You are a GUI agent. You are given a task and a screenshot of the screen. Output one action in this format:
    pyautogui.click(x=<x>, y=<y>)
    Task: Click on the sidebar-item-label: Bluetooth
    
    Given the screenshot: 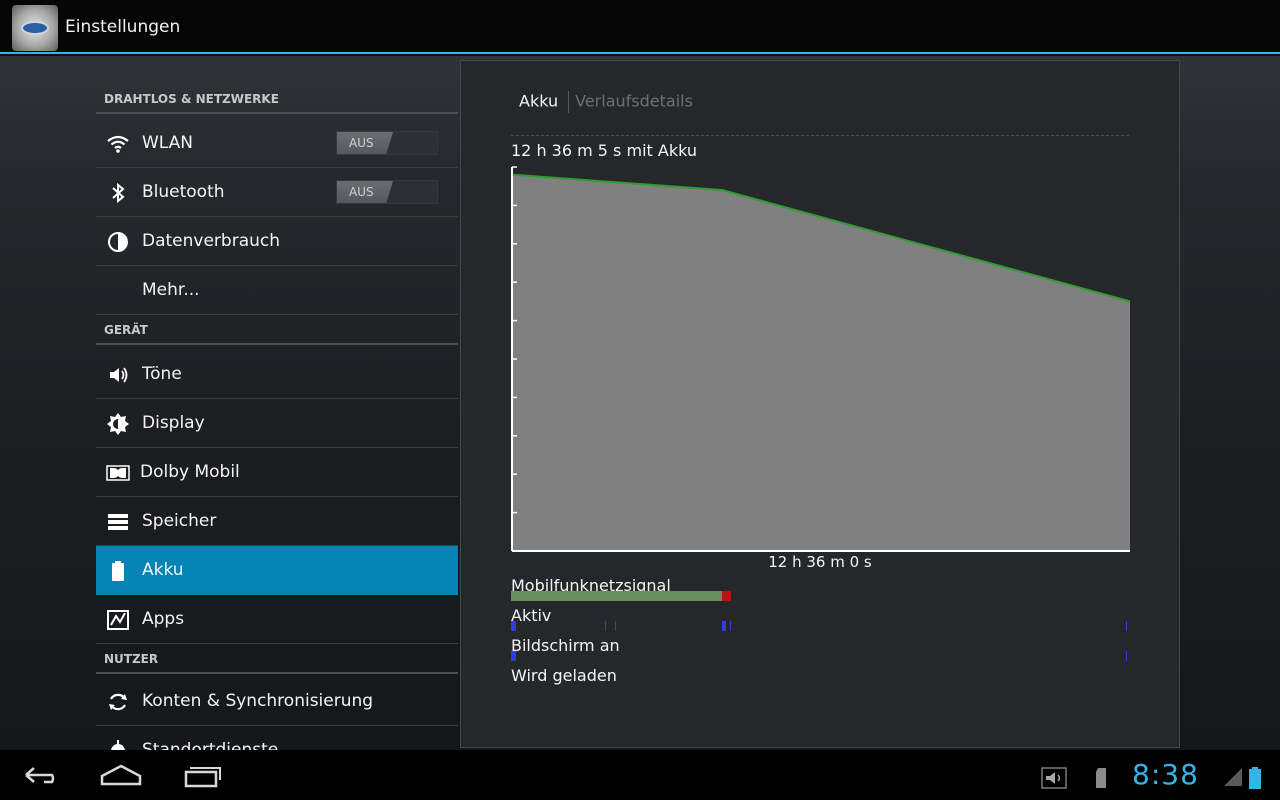 What is the action you would take?
    pyautogui.click(x=183, y=192)
    